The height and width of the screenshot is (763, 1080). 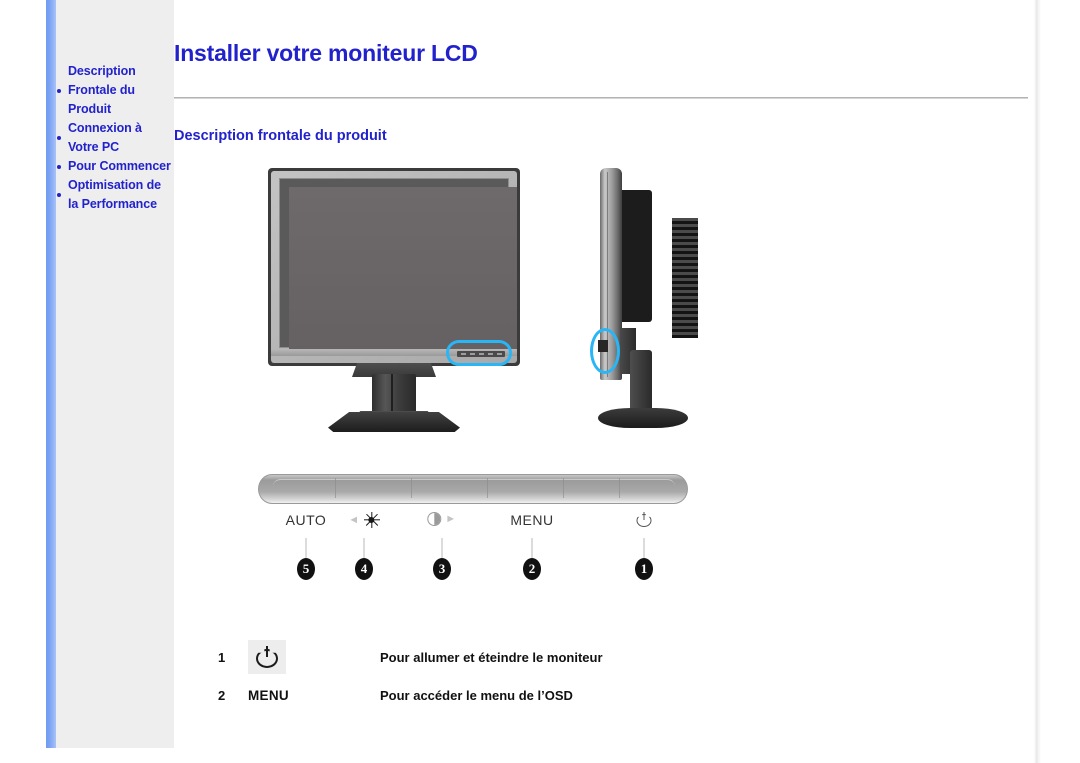 I want to click on row-control, so click(x=314, y=657).